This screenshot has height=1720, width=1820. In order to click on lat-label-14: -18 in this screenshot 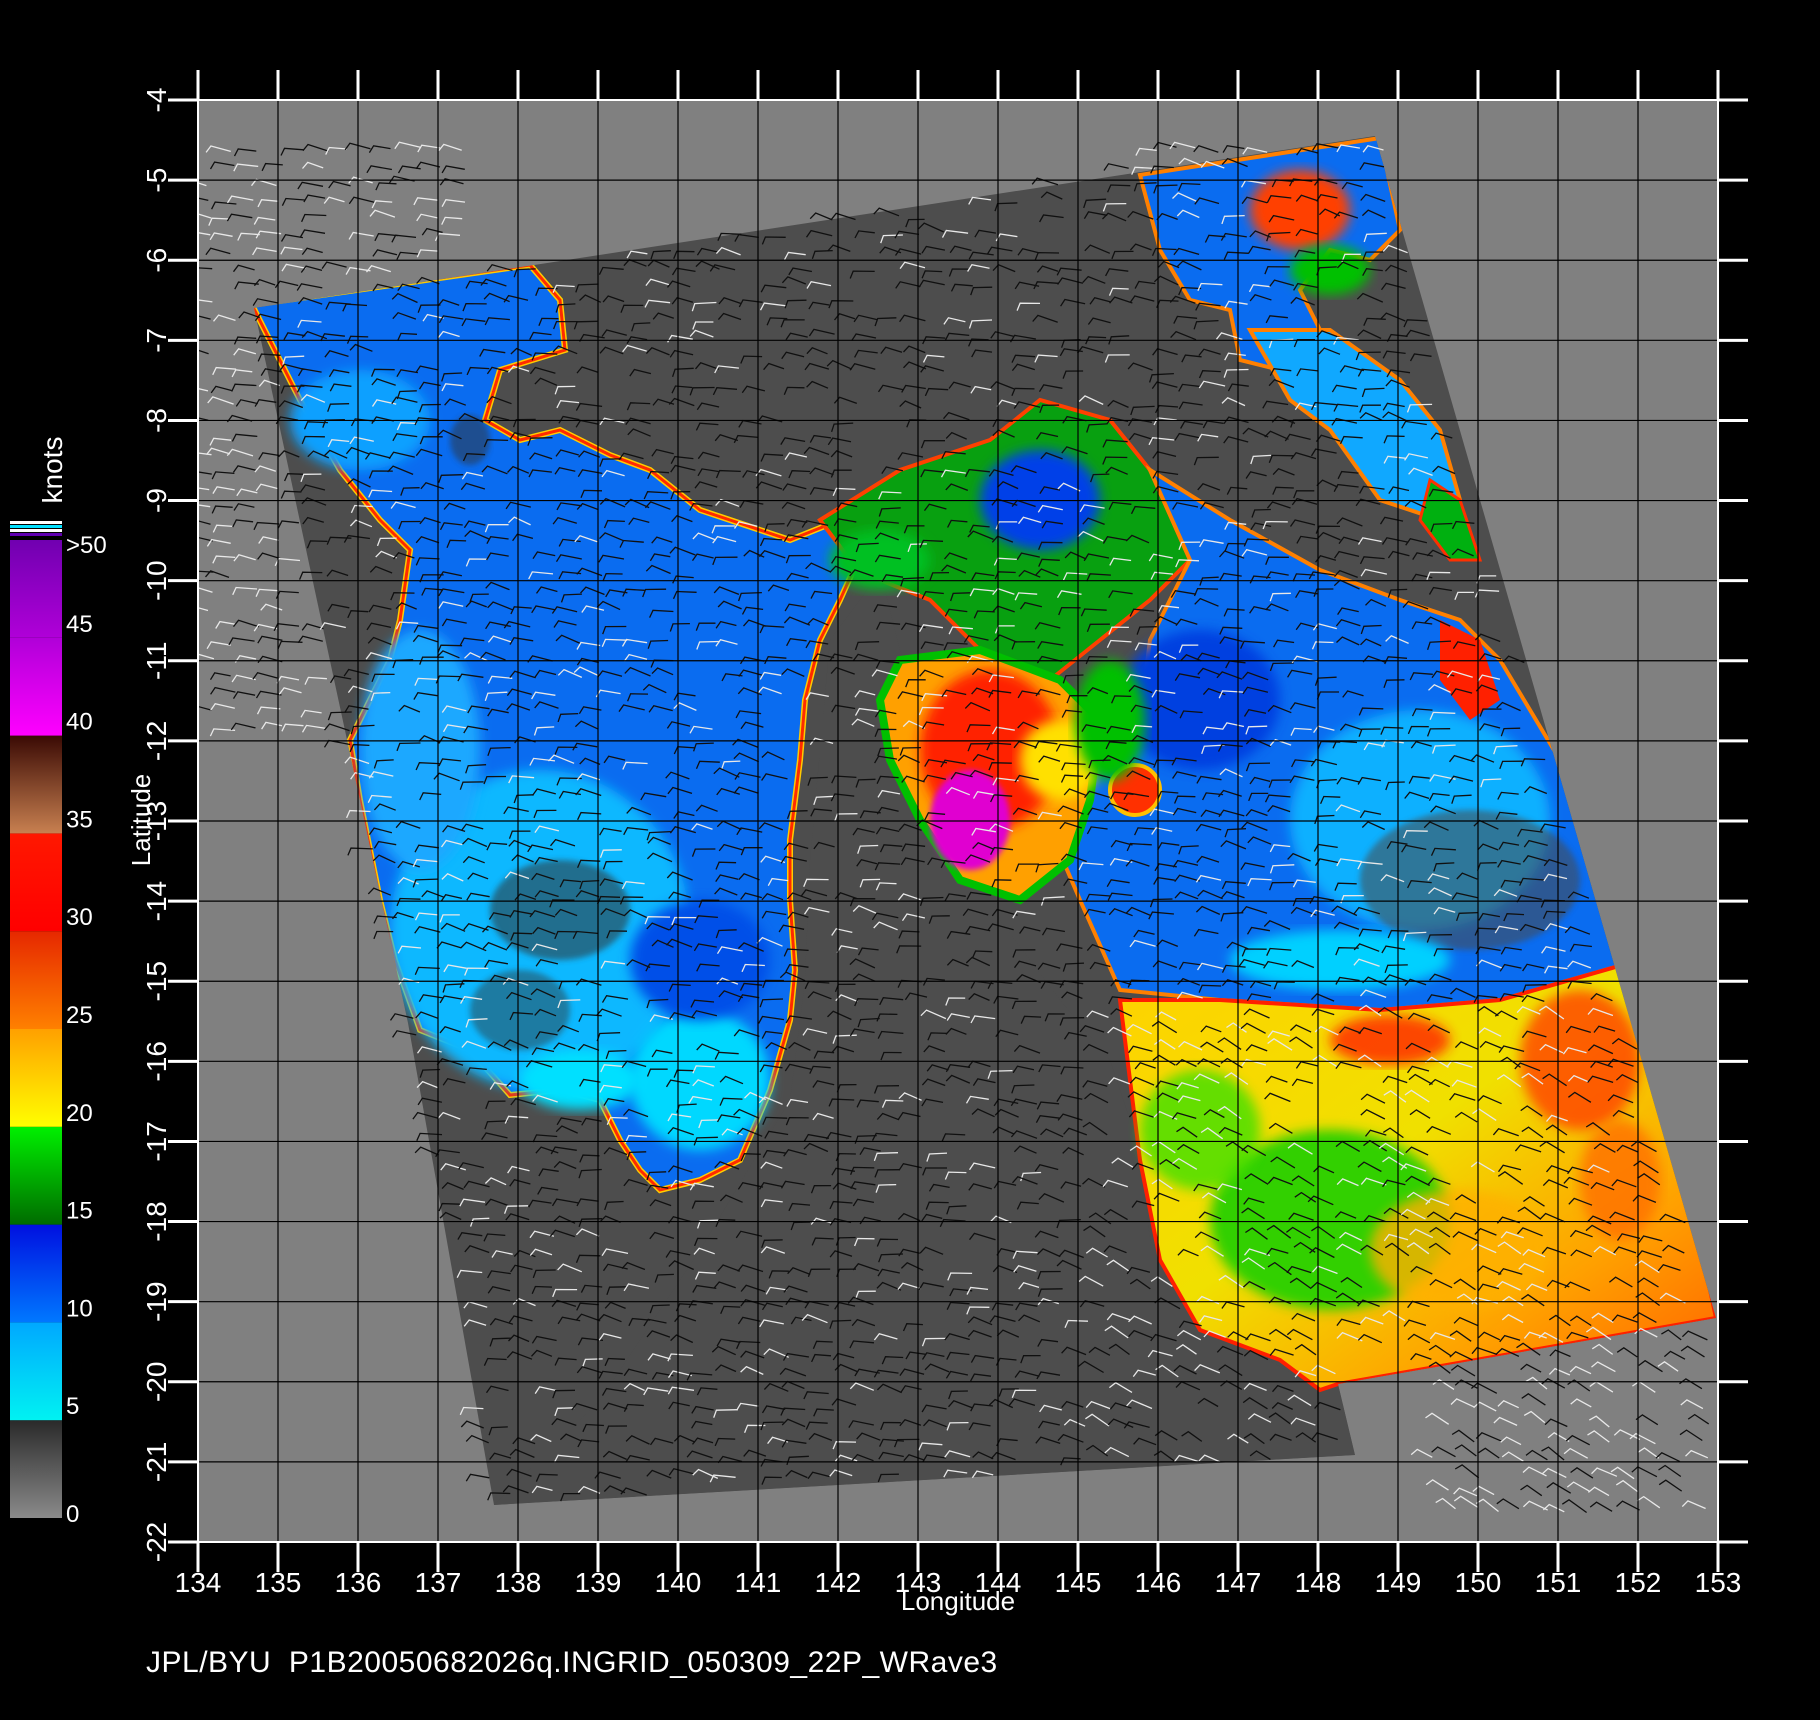, I will do `click(156, 1221)`.